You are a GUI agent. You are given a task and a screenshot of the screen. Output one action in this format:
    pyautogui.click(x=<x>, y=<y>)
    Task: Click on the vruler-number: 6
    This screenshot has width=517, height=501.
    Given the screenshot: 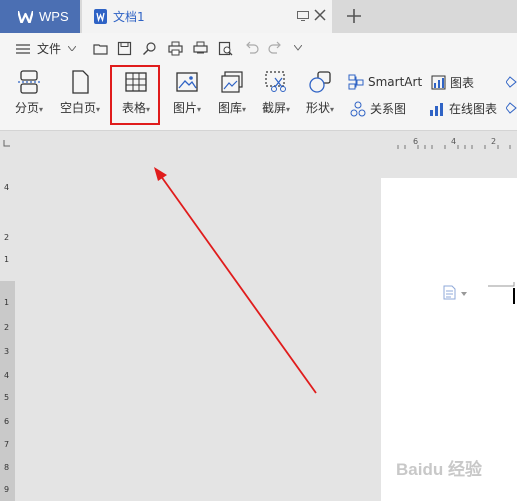 What is the action you would take?
    pyautogui.click(x=7, y=421)
    